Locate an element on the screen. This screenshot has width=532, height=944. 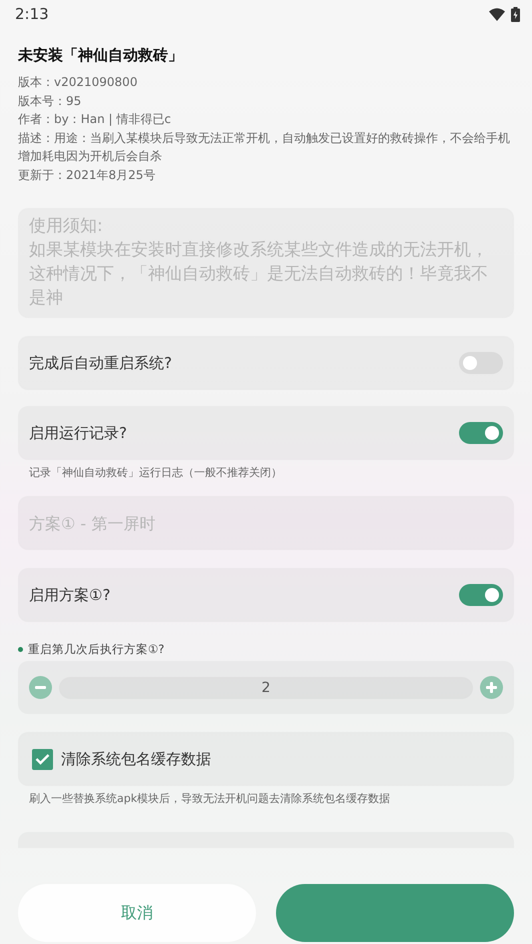
setting-label: 完成后自动重启系统? is located at coordinates (100, 363).